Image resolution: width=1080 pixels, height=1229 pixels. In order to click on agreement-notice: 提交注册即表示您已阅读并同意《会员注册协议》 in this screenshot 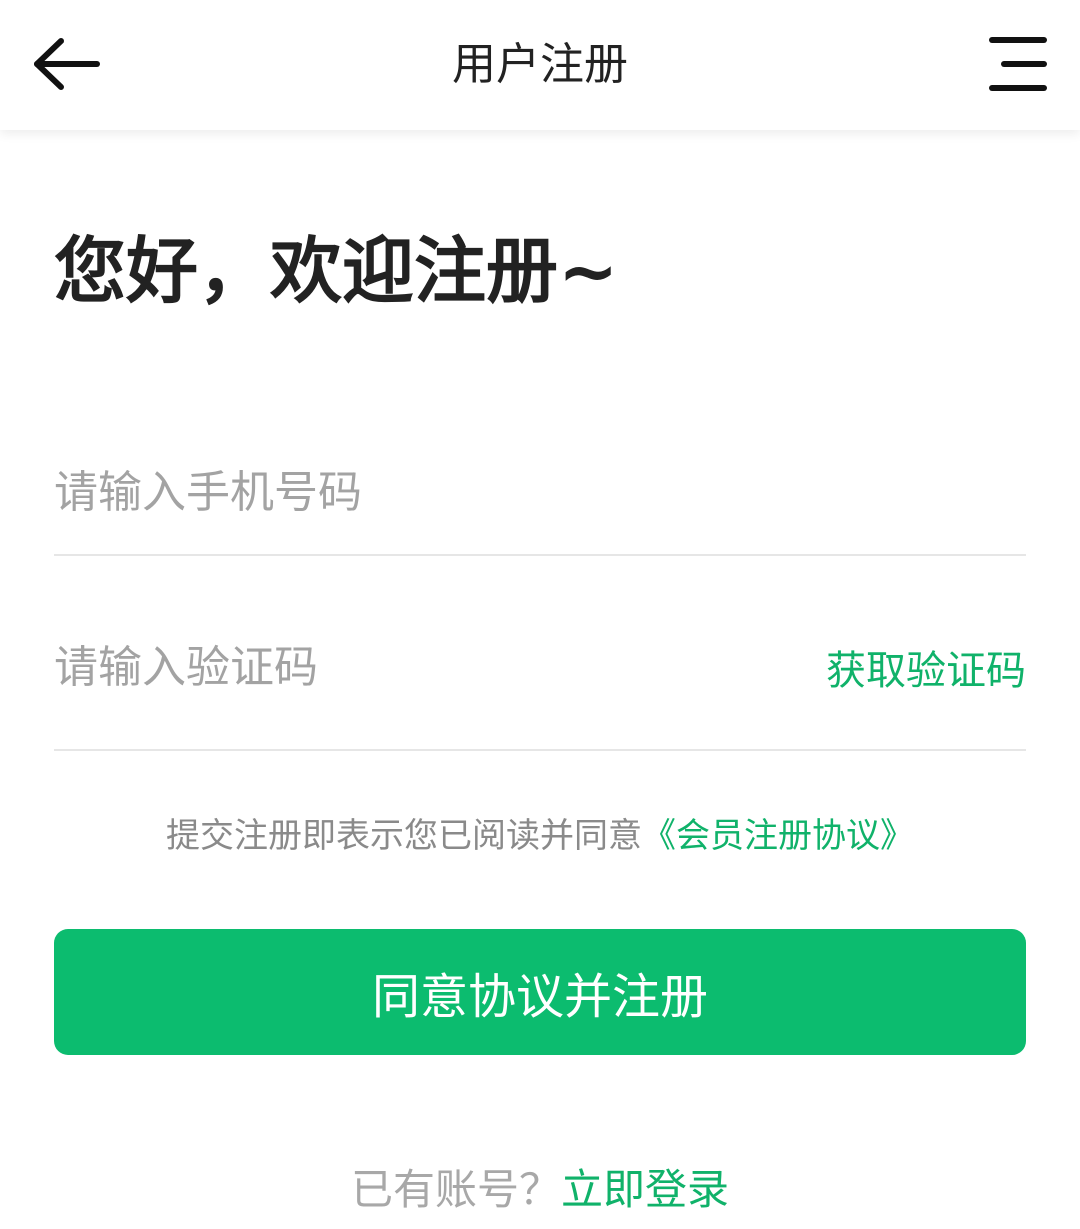, I will do `click(540, 836)`.